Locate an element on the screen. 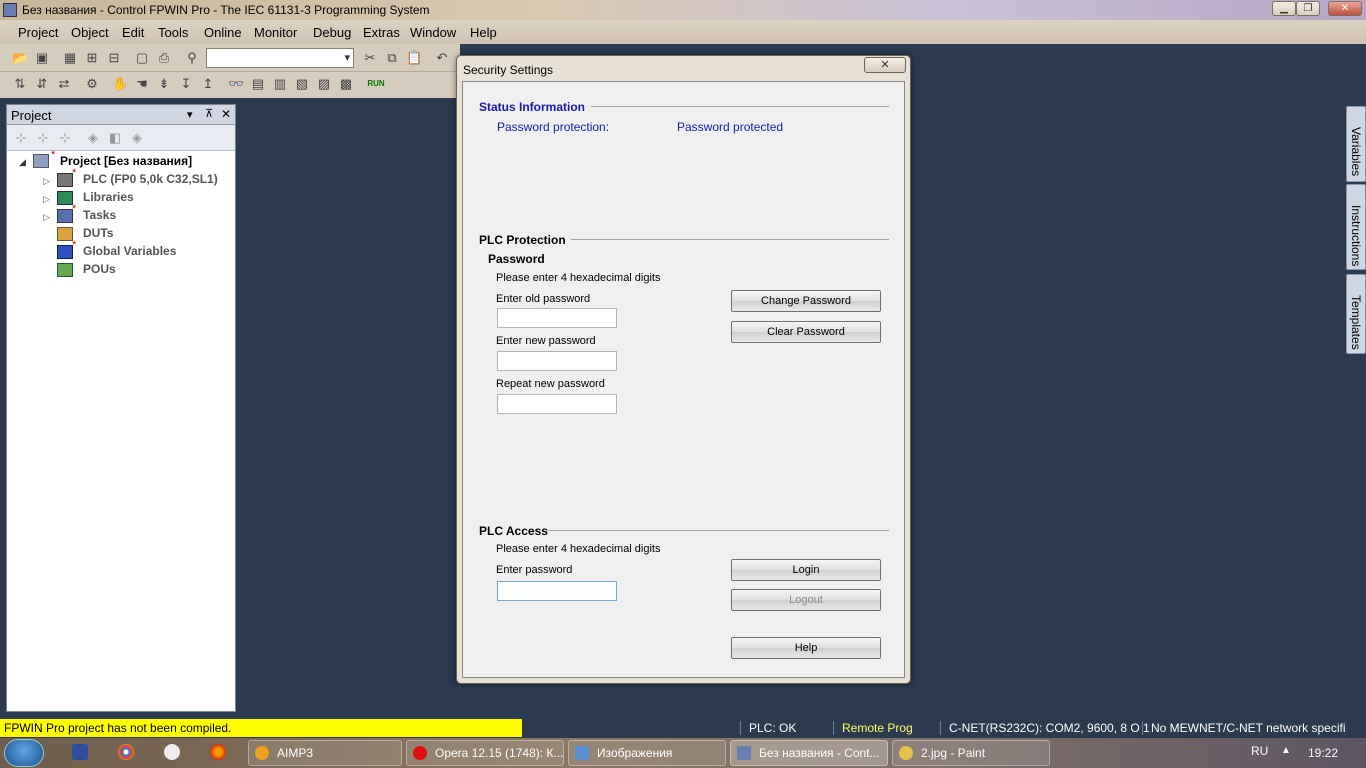 The image size is (1366, 768). step-icon: ⇟ is located at coordinates (164, 84).